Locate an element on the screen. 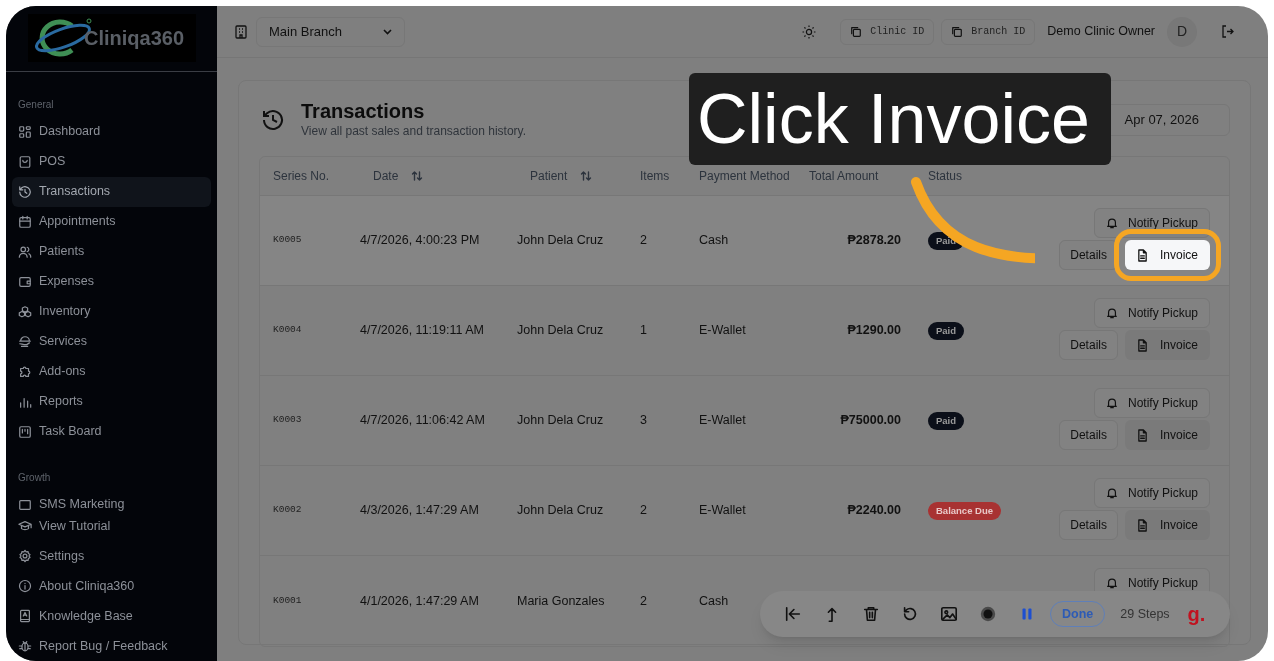 The width and height of the screenshot is (1274, 661). page-title: Transactions is located at coordinates (363, 111).